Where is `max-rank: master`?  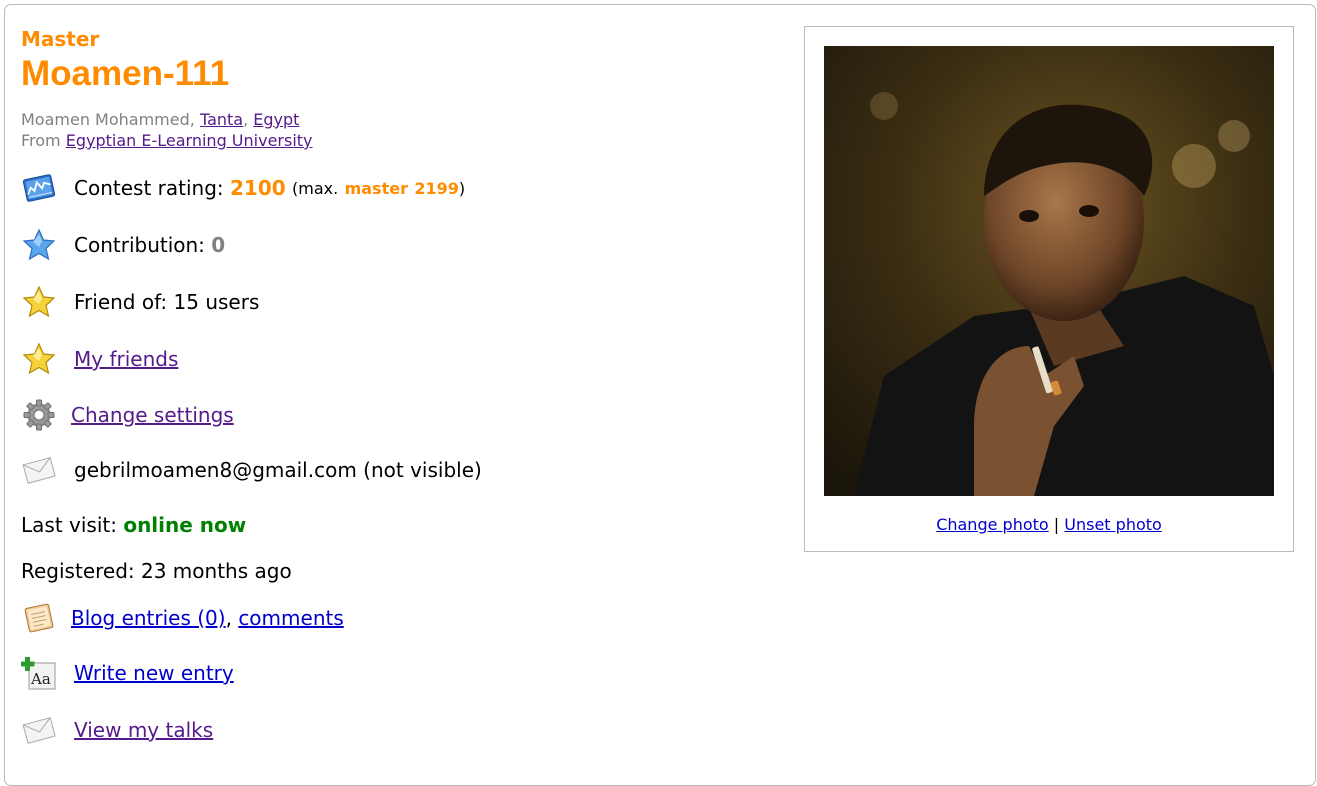 max-rank: master is located at coordinates (376, 188).